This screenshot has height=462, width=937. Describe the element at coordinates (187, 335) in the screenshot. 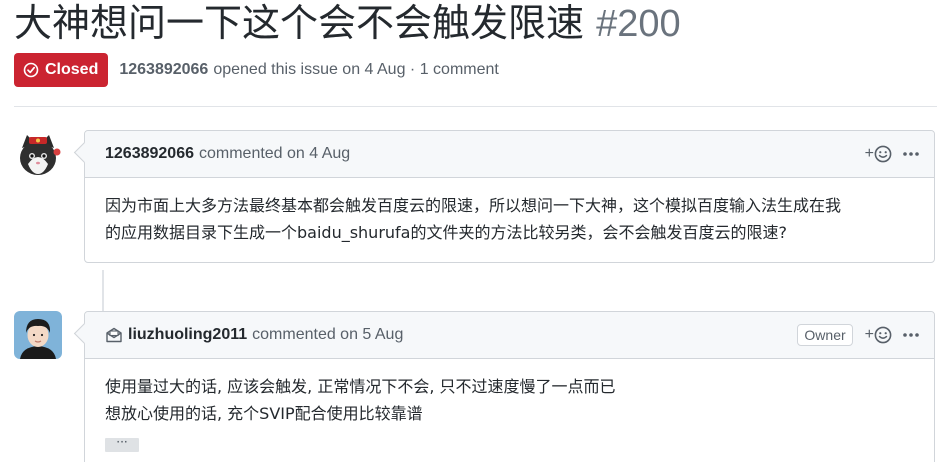

I see `comment-author: liuzhuoling2011` at that location.